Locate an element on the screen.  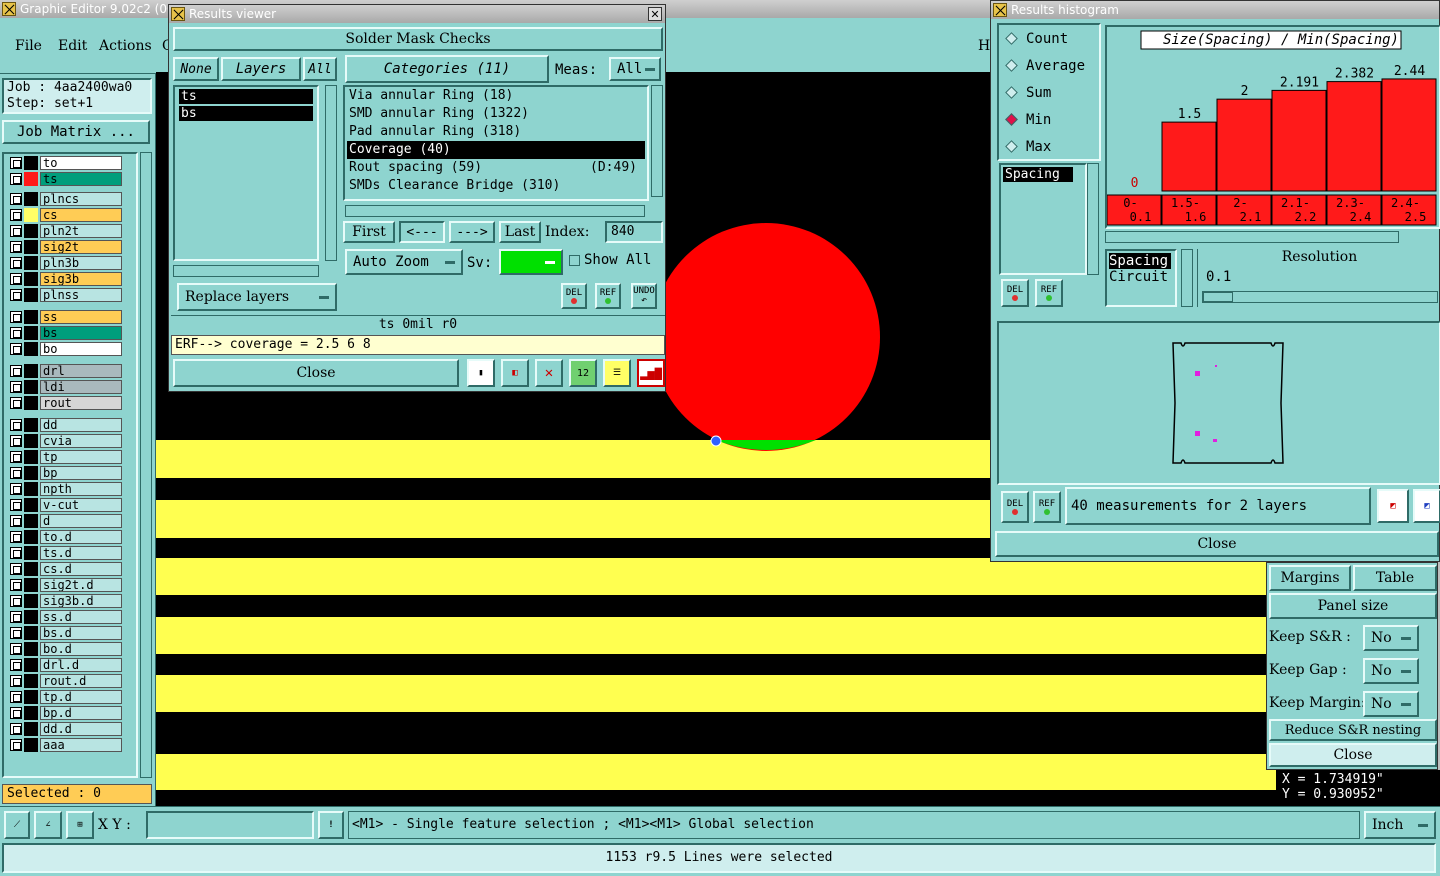
layer-row-aaa: aaa is located at coordinates (66, 745).